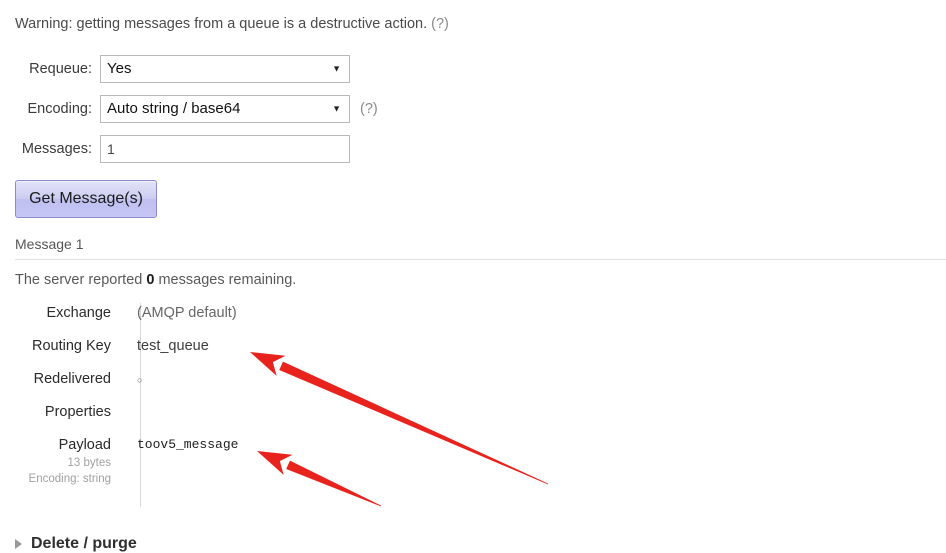 The width and height of the screenshot is (946, 553). Describe the element at coordinates (84, 543) in the screenshot. I see `delete-purge-label: Delete / purge` at that location.